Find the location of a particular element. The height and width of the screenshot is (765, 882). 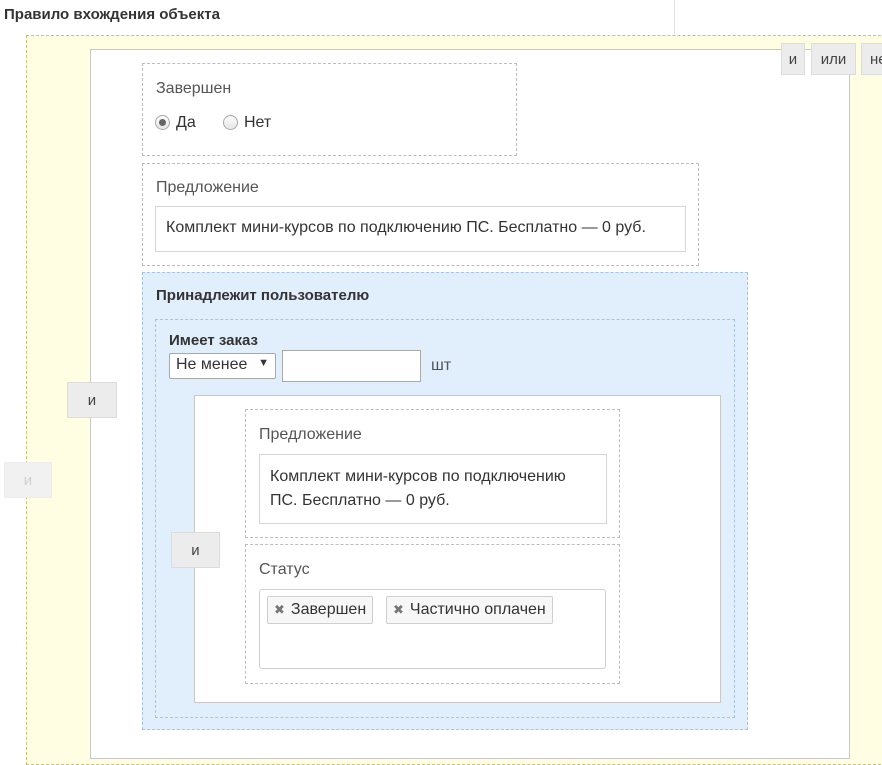

chevron-down-icon: ▼ is located at coordinates (263, 363).